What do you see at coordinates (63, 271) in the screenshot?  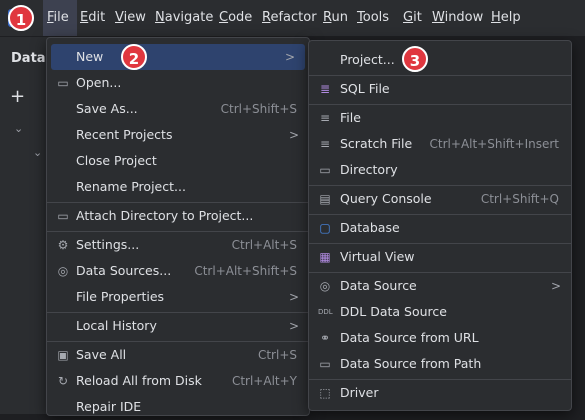 I see `data-sources-icon: ◎` at bounding box center [63, 271].